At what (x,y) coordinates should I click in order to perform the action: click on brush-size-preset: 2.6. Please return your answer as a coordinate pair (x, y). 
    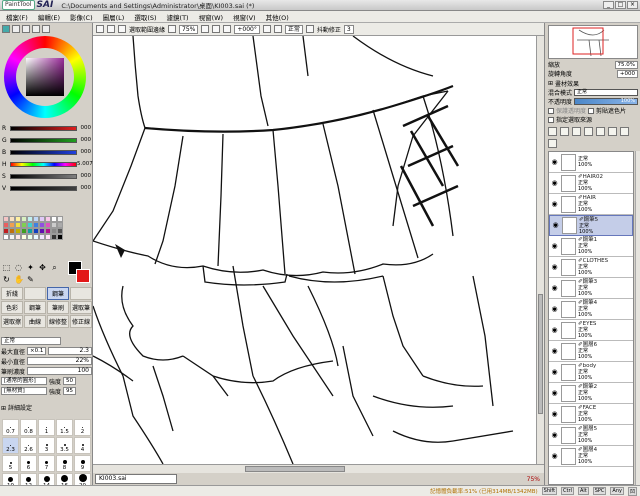
    Looking at the image, I should click on (28, 445).